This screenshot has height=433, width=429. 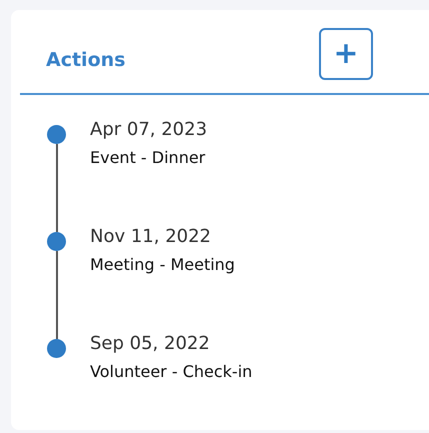 What do you see at coordinates (86, 60) in the screenshot?
I see `panel-title: Actions` at bounding box center [86, 60].